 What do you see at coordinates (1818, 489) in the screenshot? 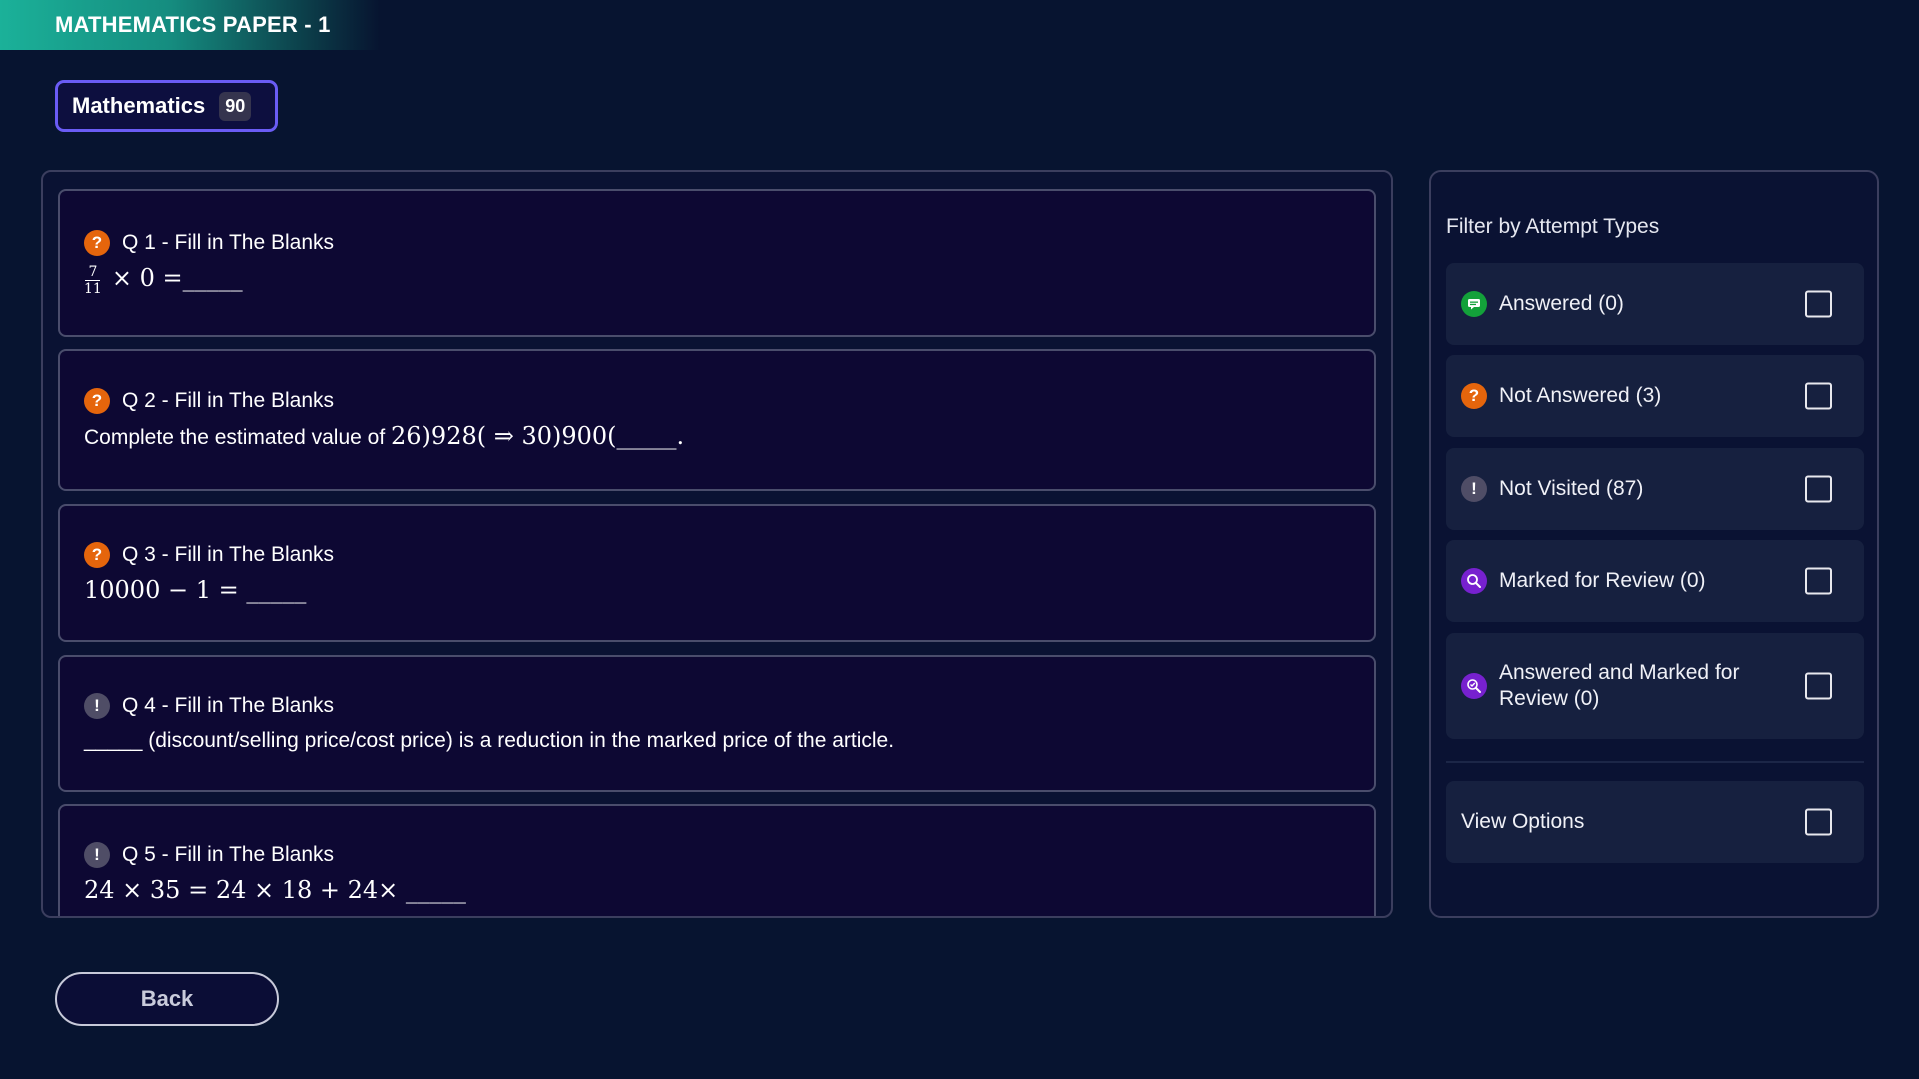
I see `filter-not-visited-checkbox` at bounding box center [1818, 489].